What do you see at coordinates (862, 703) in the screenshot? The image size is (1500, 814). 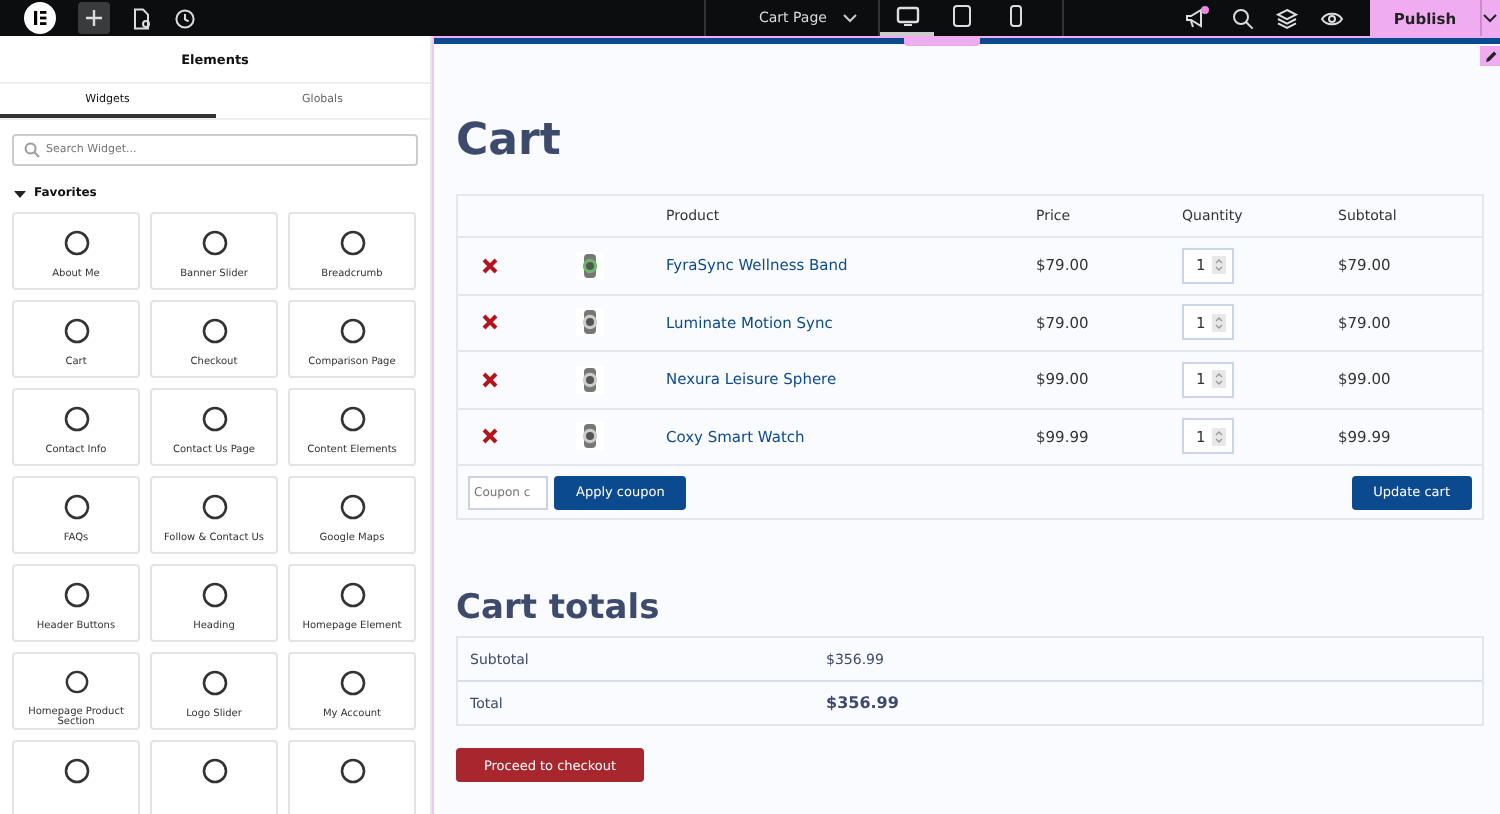 I see `totals-value: $356.99` at bounding box center [862, 703].